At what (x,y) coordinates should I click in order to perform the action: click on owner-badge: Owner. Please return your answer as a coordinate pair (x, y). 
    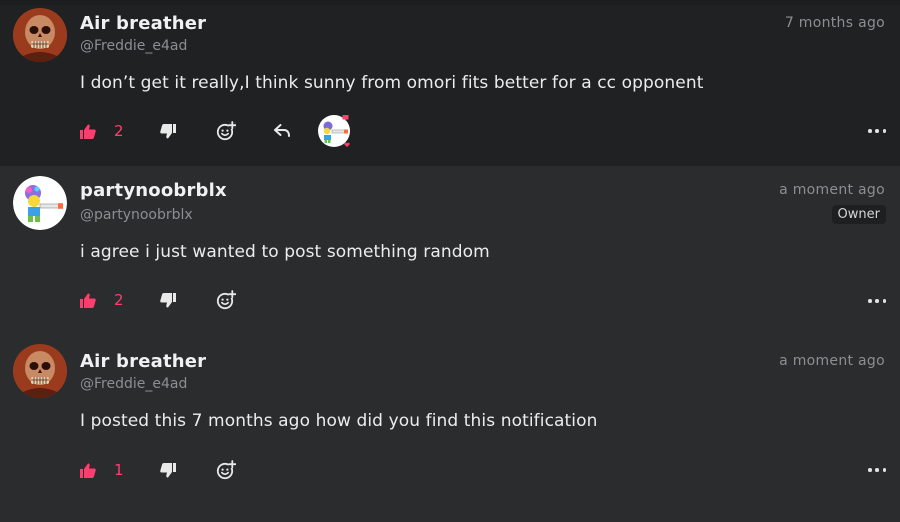
    Looking at the image, I should click on (858, 214).